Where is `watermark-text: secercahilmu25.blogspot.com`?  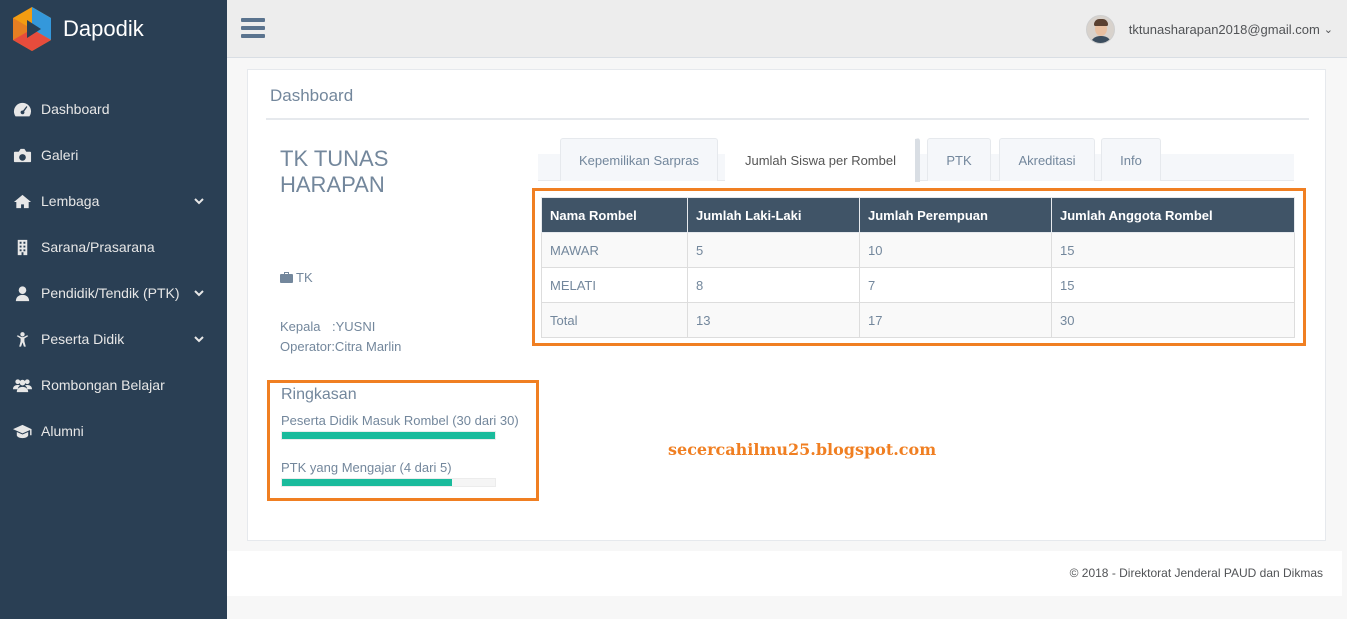 watermark-text: secercahilmu25.blogspot.com is located at coordinates (802, 449).